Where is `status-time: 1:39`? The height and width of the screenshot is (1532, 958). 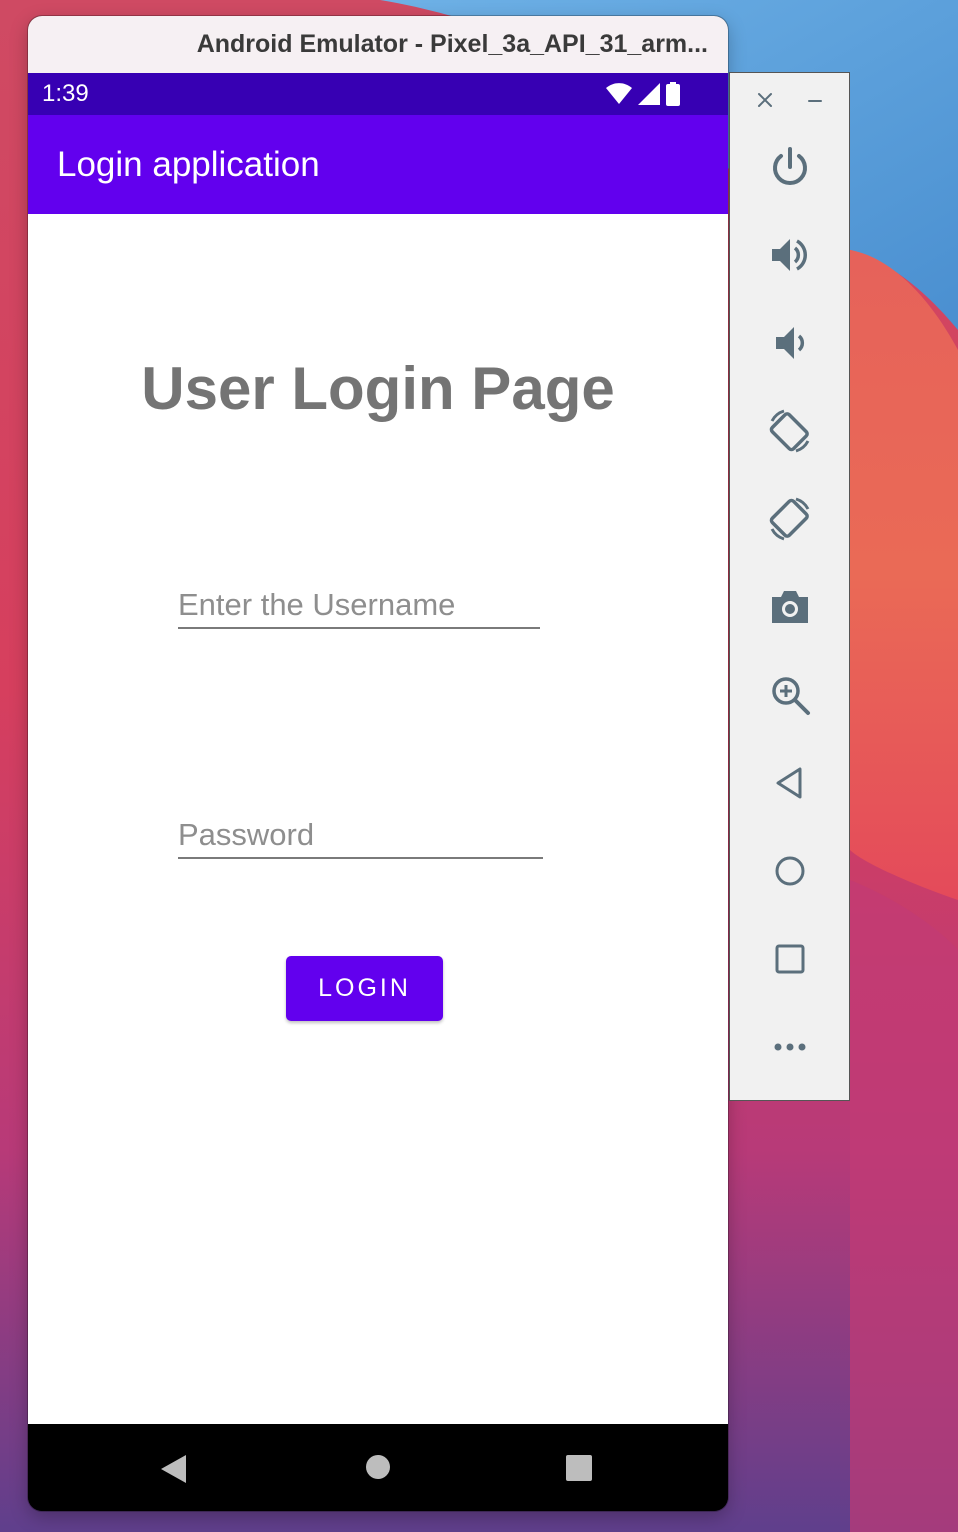
status-time: 1:39 is located at coordinates (65, 93).